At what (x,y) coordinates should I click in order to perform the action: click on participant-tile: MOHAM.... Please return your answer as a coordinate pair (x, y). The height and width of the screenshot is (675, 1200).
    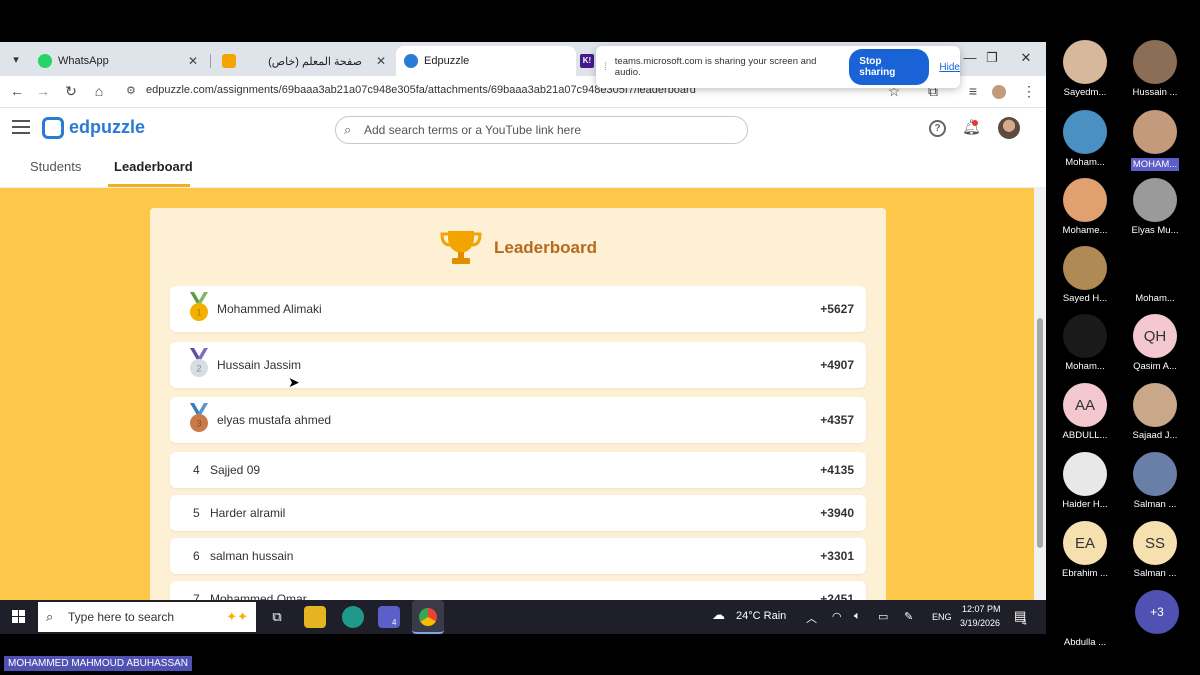
    Looking at the image, I should click on (1155, 141).